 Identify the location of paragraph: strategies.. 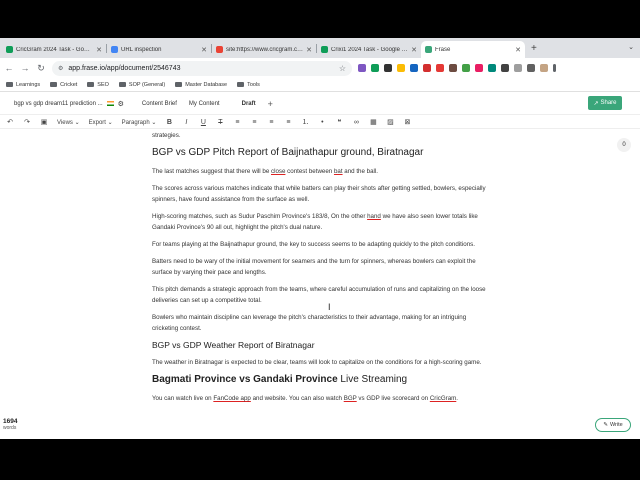
(166, 135).